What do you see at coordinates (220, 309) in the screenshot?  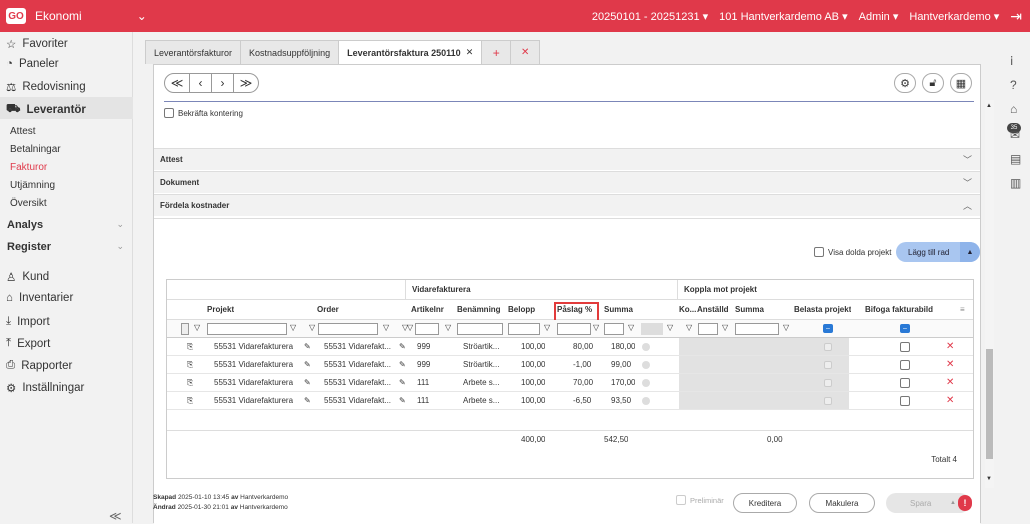 I see `col-projekt: Projekt` at bounding box center [220, 309].